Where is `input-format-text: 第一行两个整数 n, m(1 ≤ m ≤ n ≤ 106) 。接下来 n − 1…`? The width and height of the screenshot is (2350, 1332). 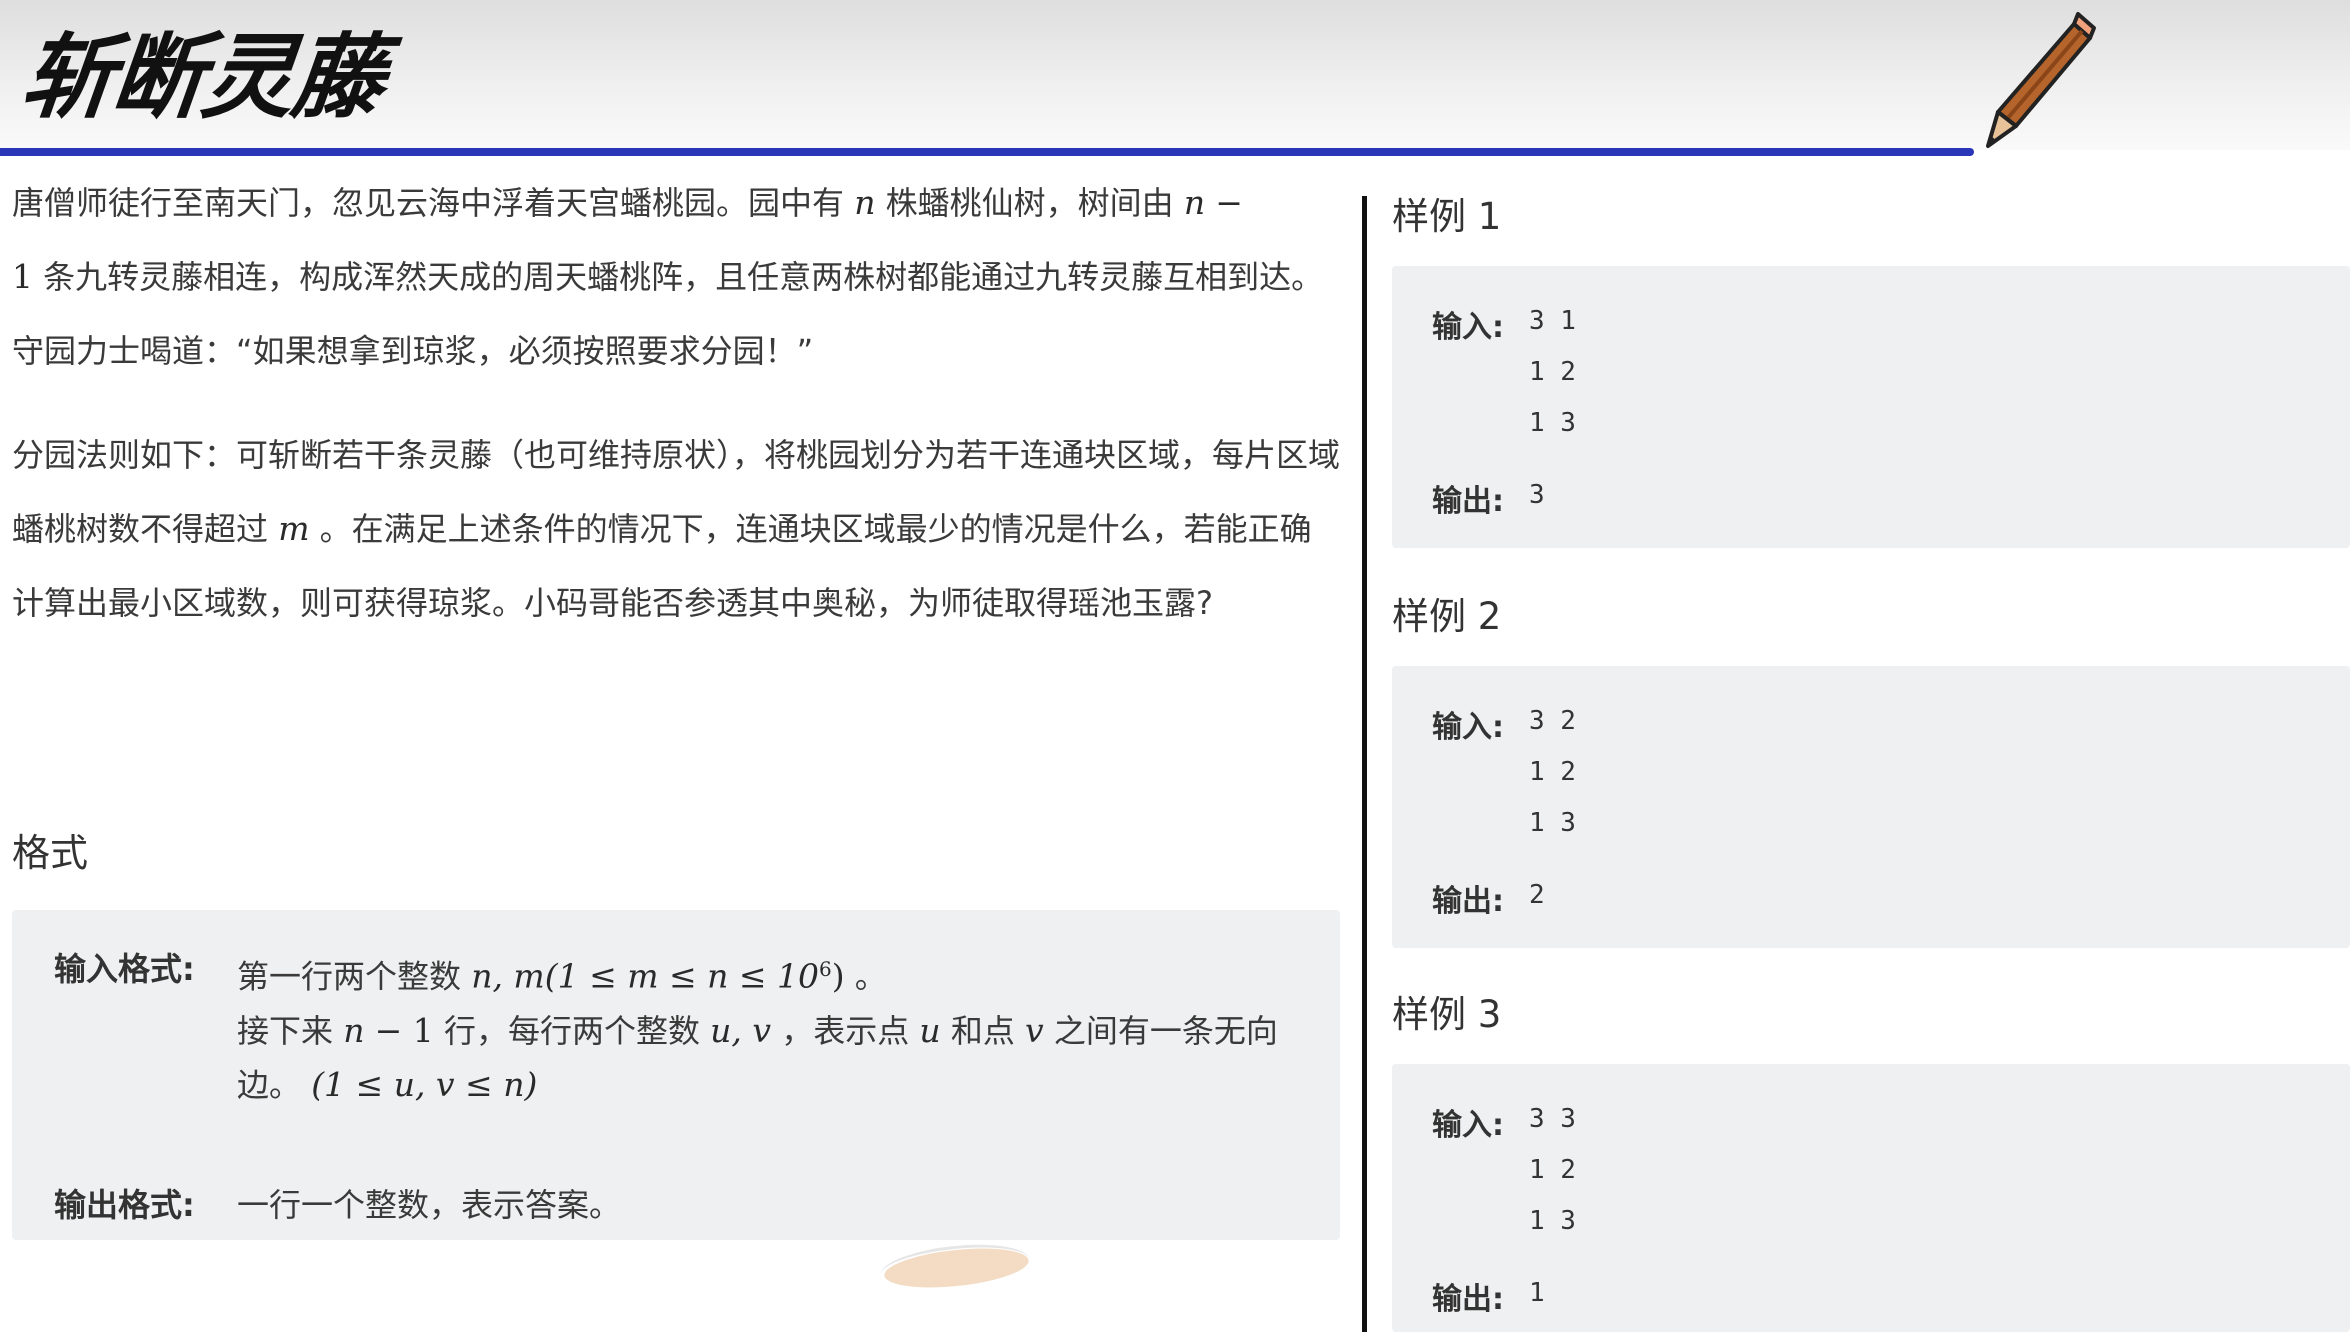 input-format-text: 第一行两个整数 n, m(1 ≤ m ≤ n ≤ 106) 。接下来 n − 1… is located at coordinates (782, 1011).